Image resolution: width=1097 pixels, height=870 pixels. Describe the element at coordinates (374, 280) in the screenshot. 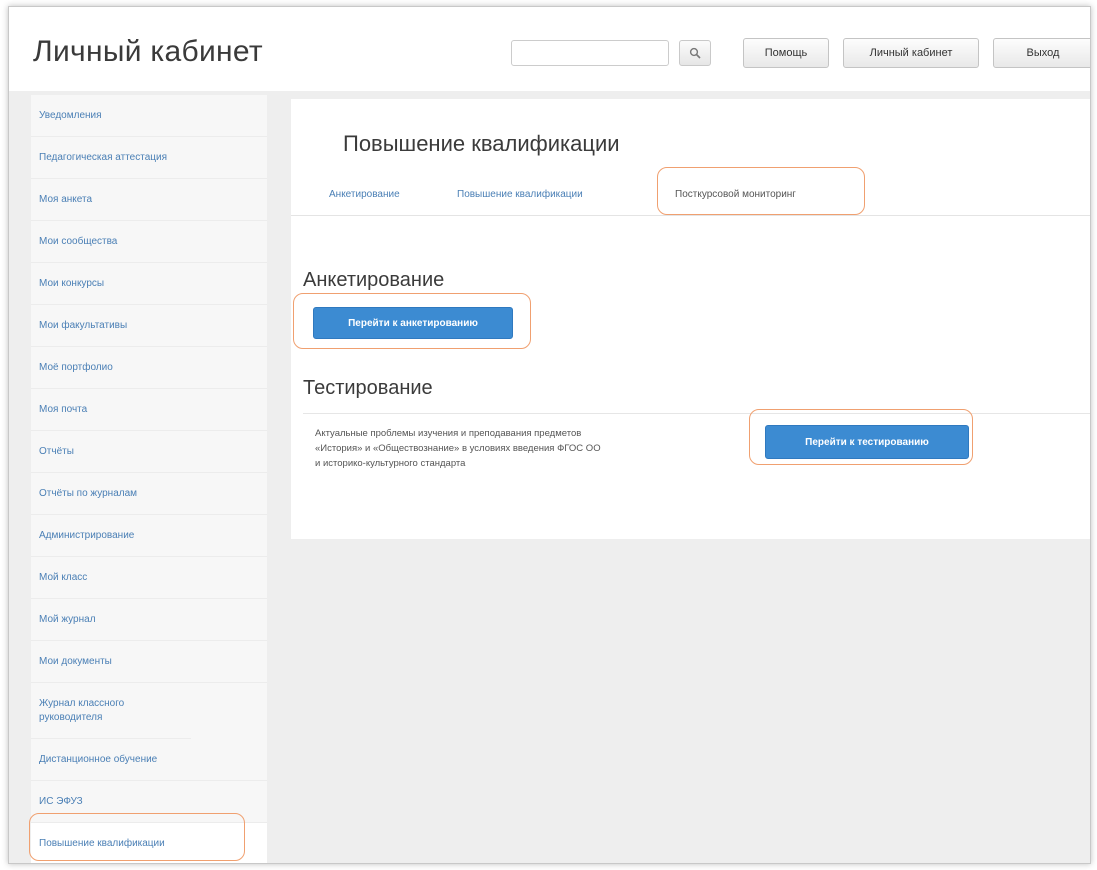

I see `survey-title: Анкетирование` at that location.